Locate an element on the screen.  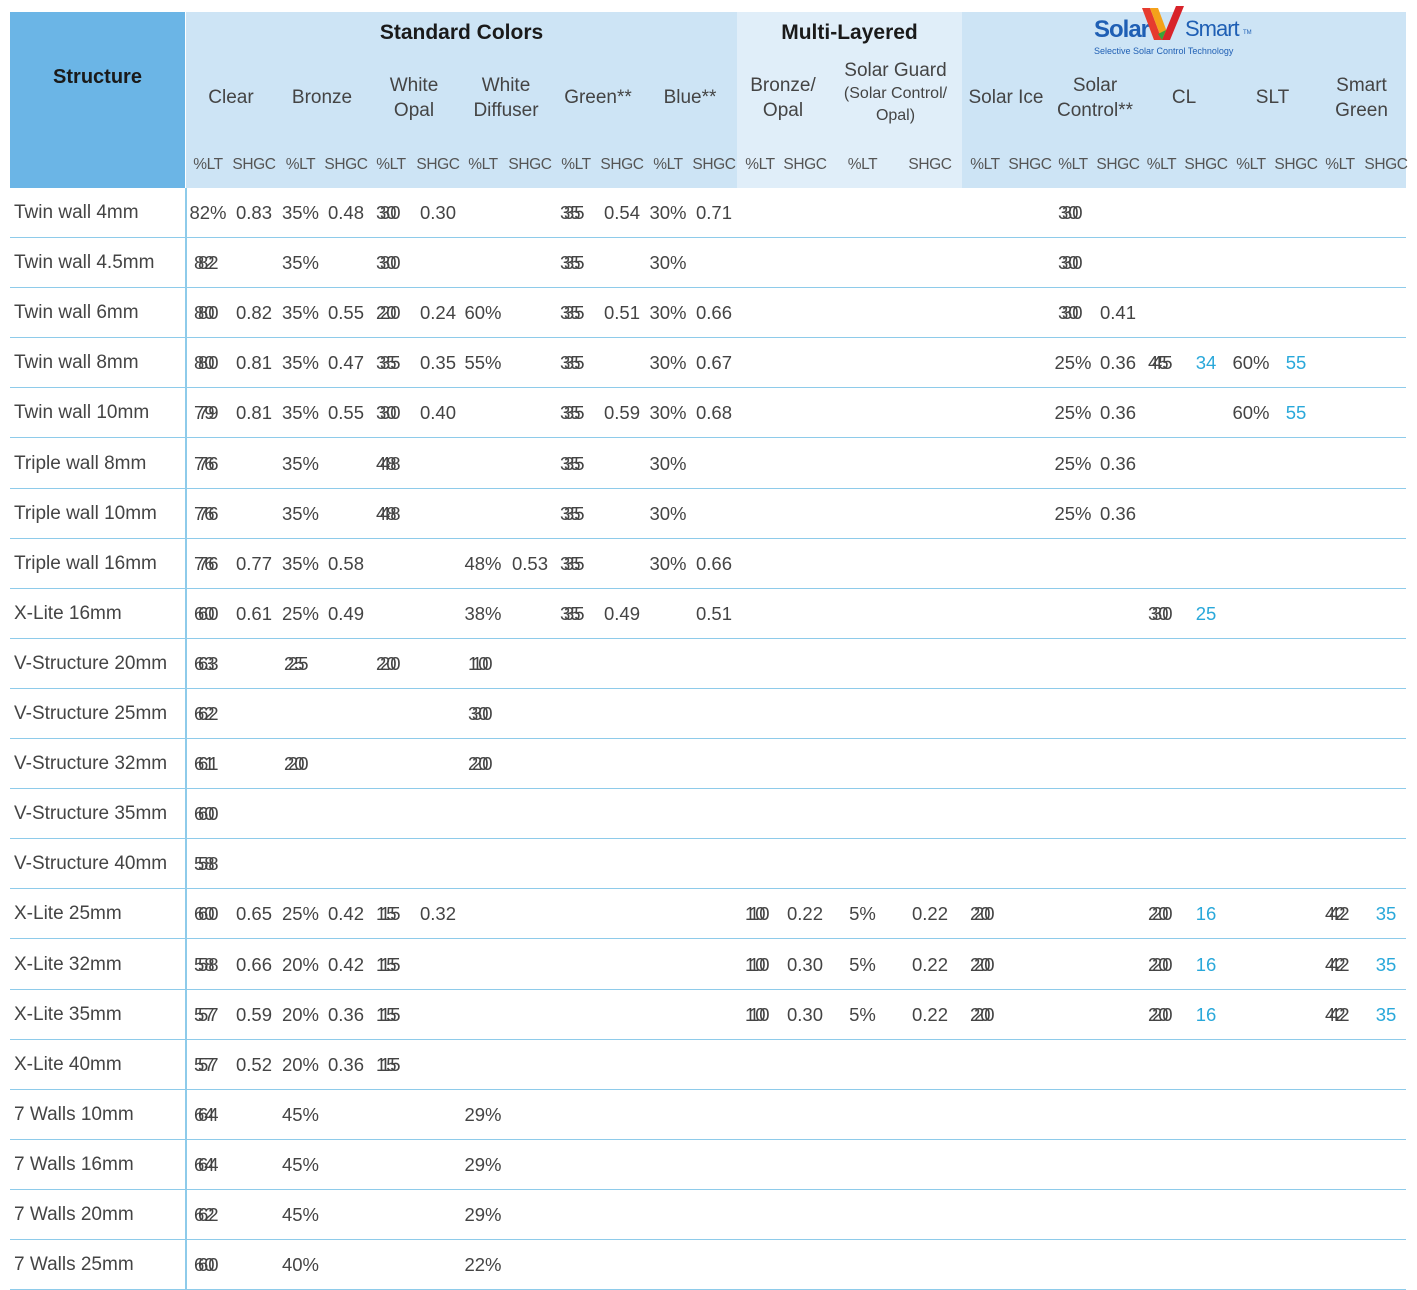
cell-blue-shgc: 0.71 is located at coordinates (713, 212).